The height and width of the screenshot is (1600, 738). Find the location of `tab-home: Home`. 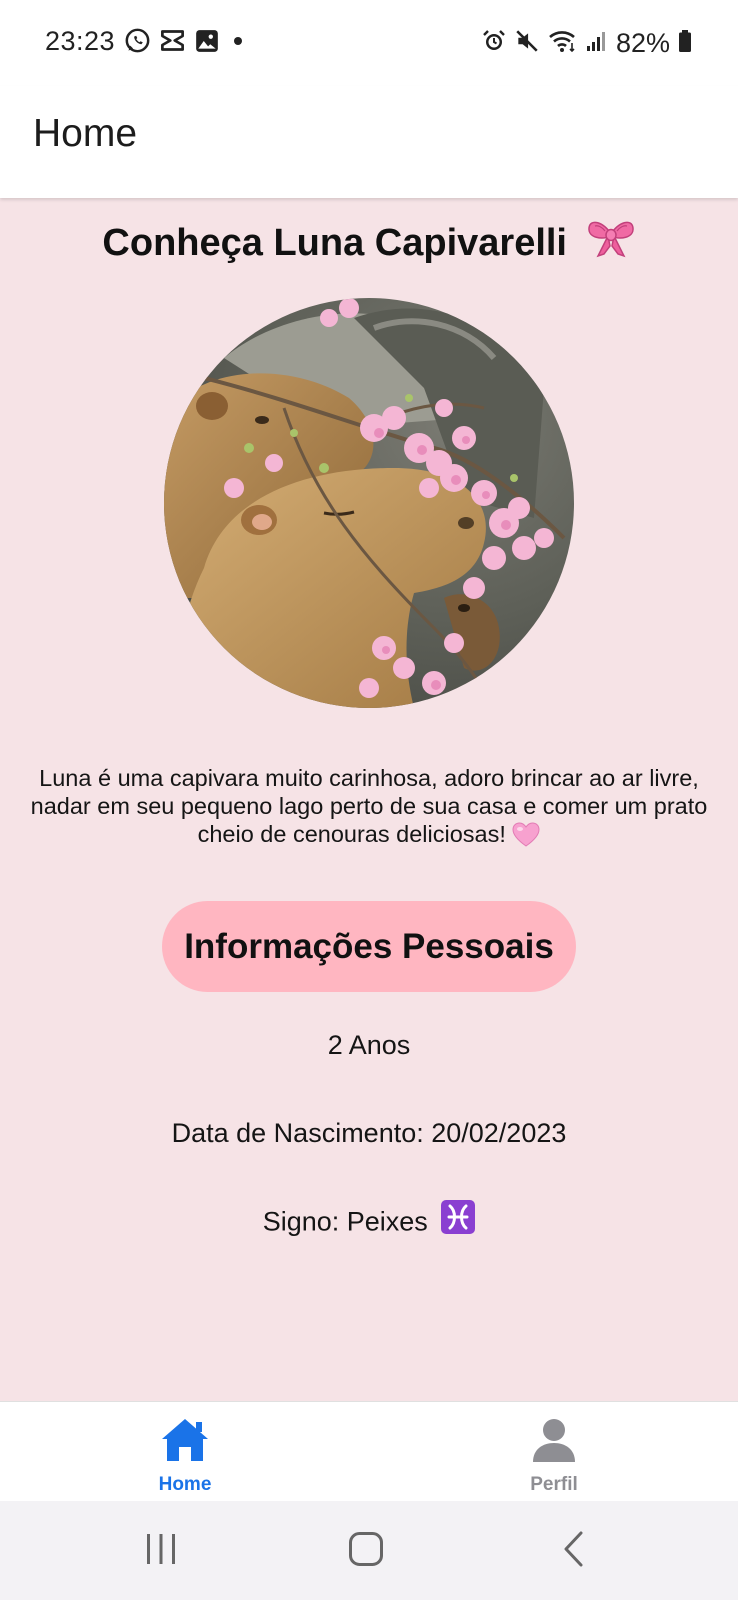

tab-home: Home is located at coordinates (185, 1452).